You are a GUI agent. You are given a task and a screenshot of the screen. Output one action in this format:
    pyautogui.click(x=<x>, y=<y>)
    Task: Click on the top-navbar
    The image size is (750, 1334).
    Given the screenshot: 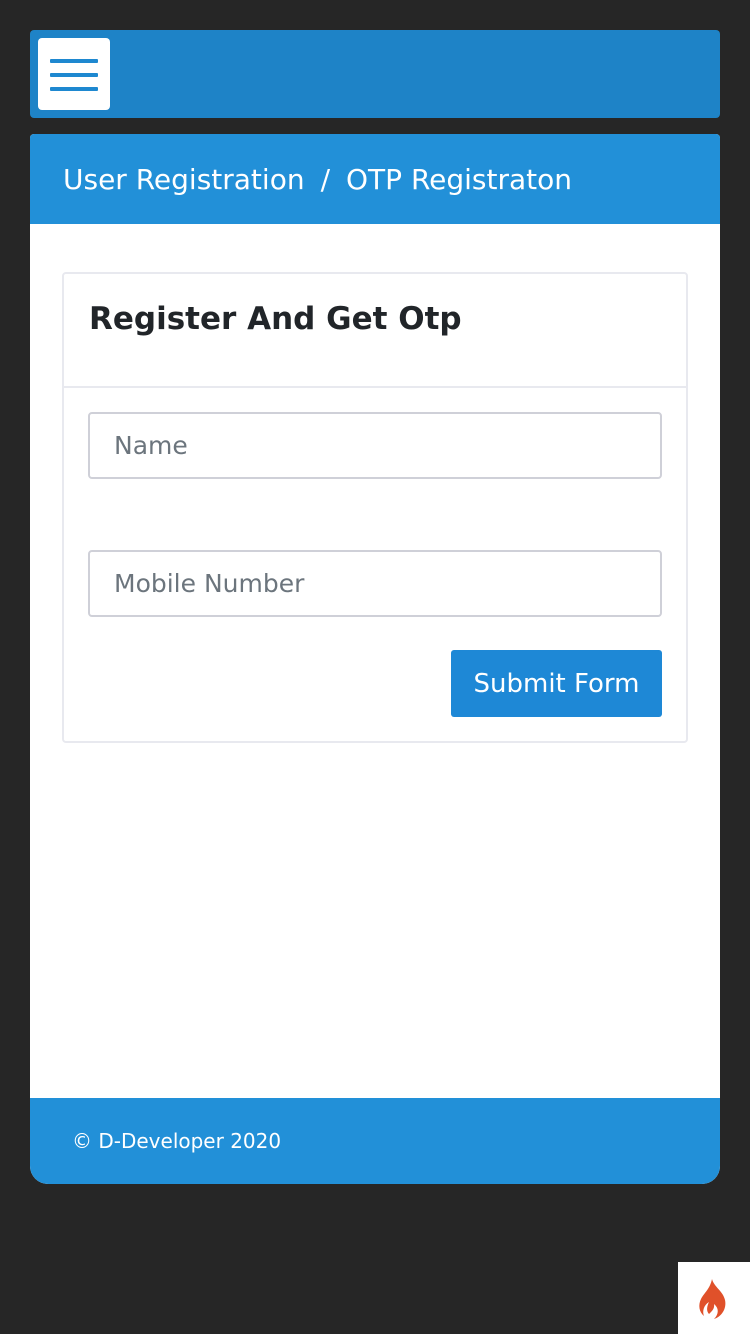 What is the action you would take?
    pyautogui.click(x=375, y=74)
    